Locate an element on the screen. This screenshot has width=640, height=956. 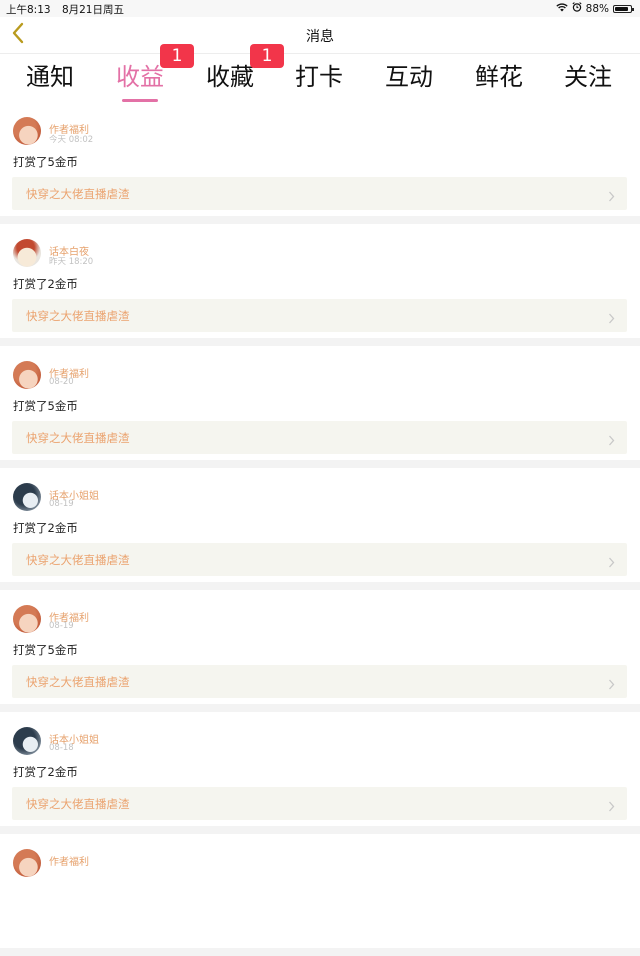
message-time: 今天 08:02 is located at coordinates (71, 140).